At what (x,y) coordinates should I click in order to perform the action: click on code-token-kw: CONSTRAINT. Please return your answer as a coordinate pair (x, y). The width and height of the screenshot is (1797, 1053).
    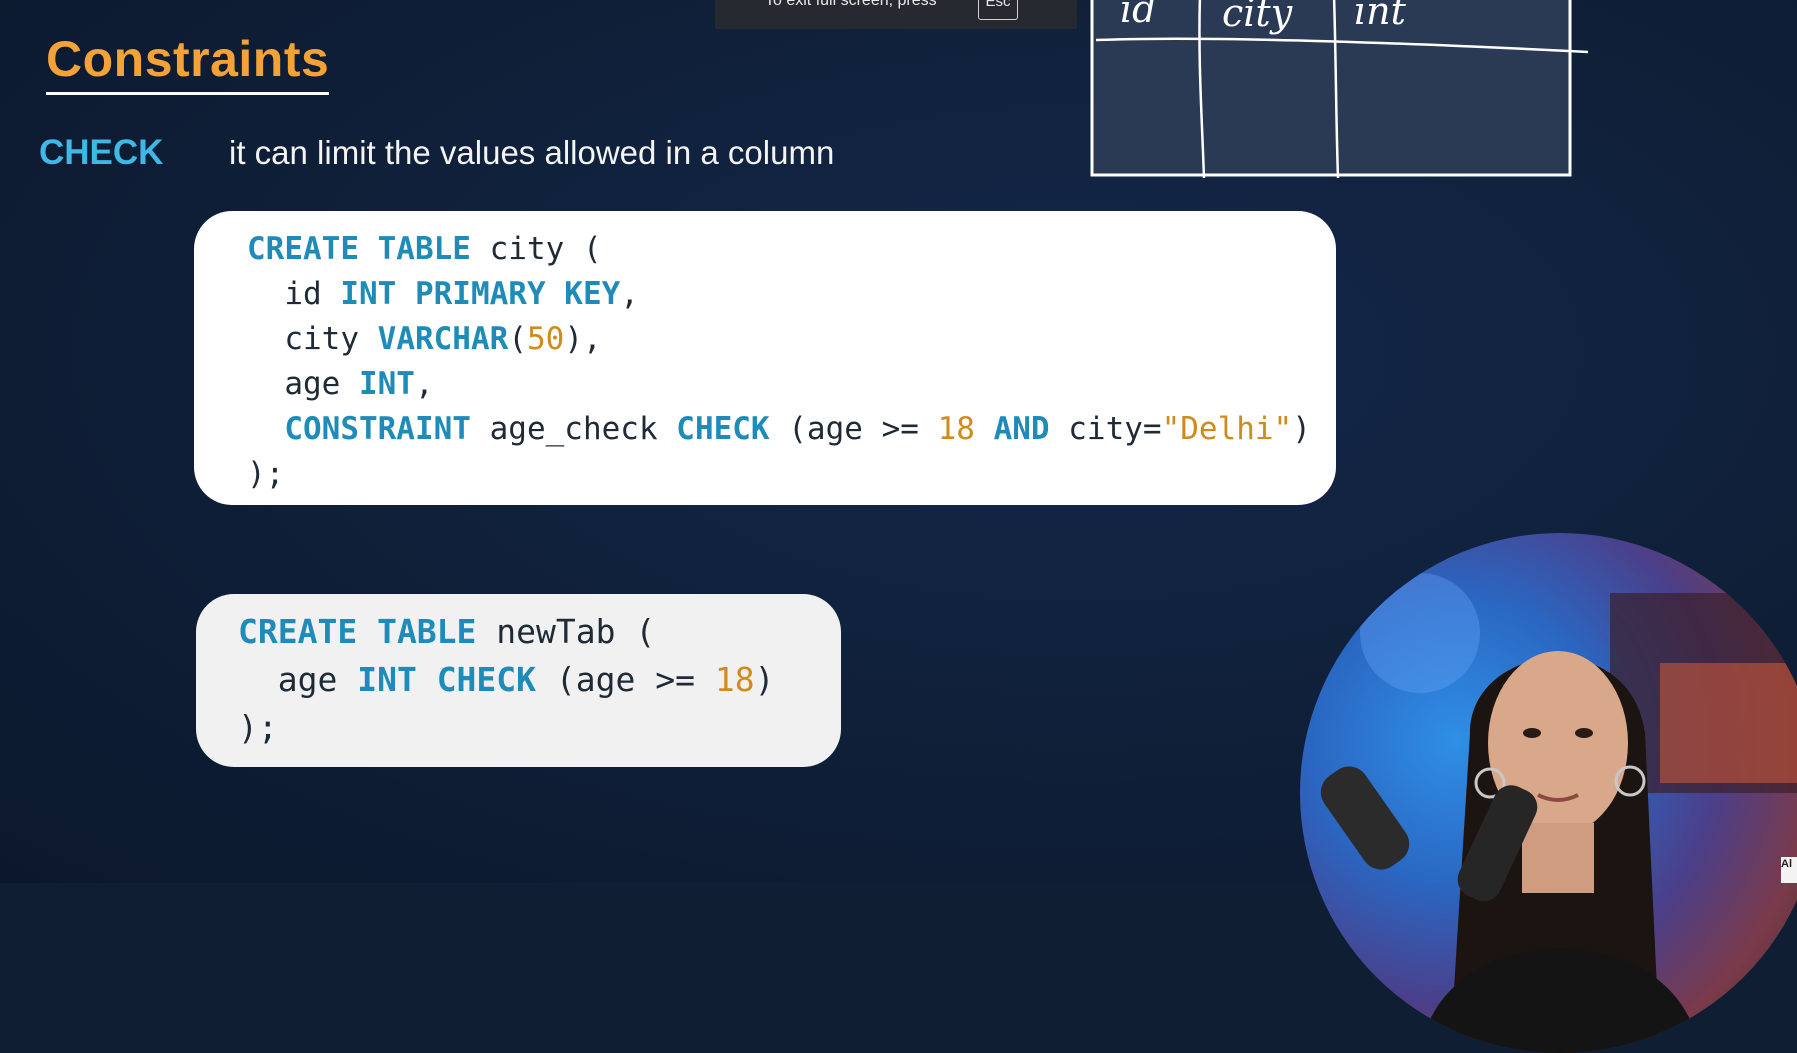
    Looking at the image, I should click on (377, 429).